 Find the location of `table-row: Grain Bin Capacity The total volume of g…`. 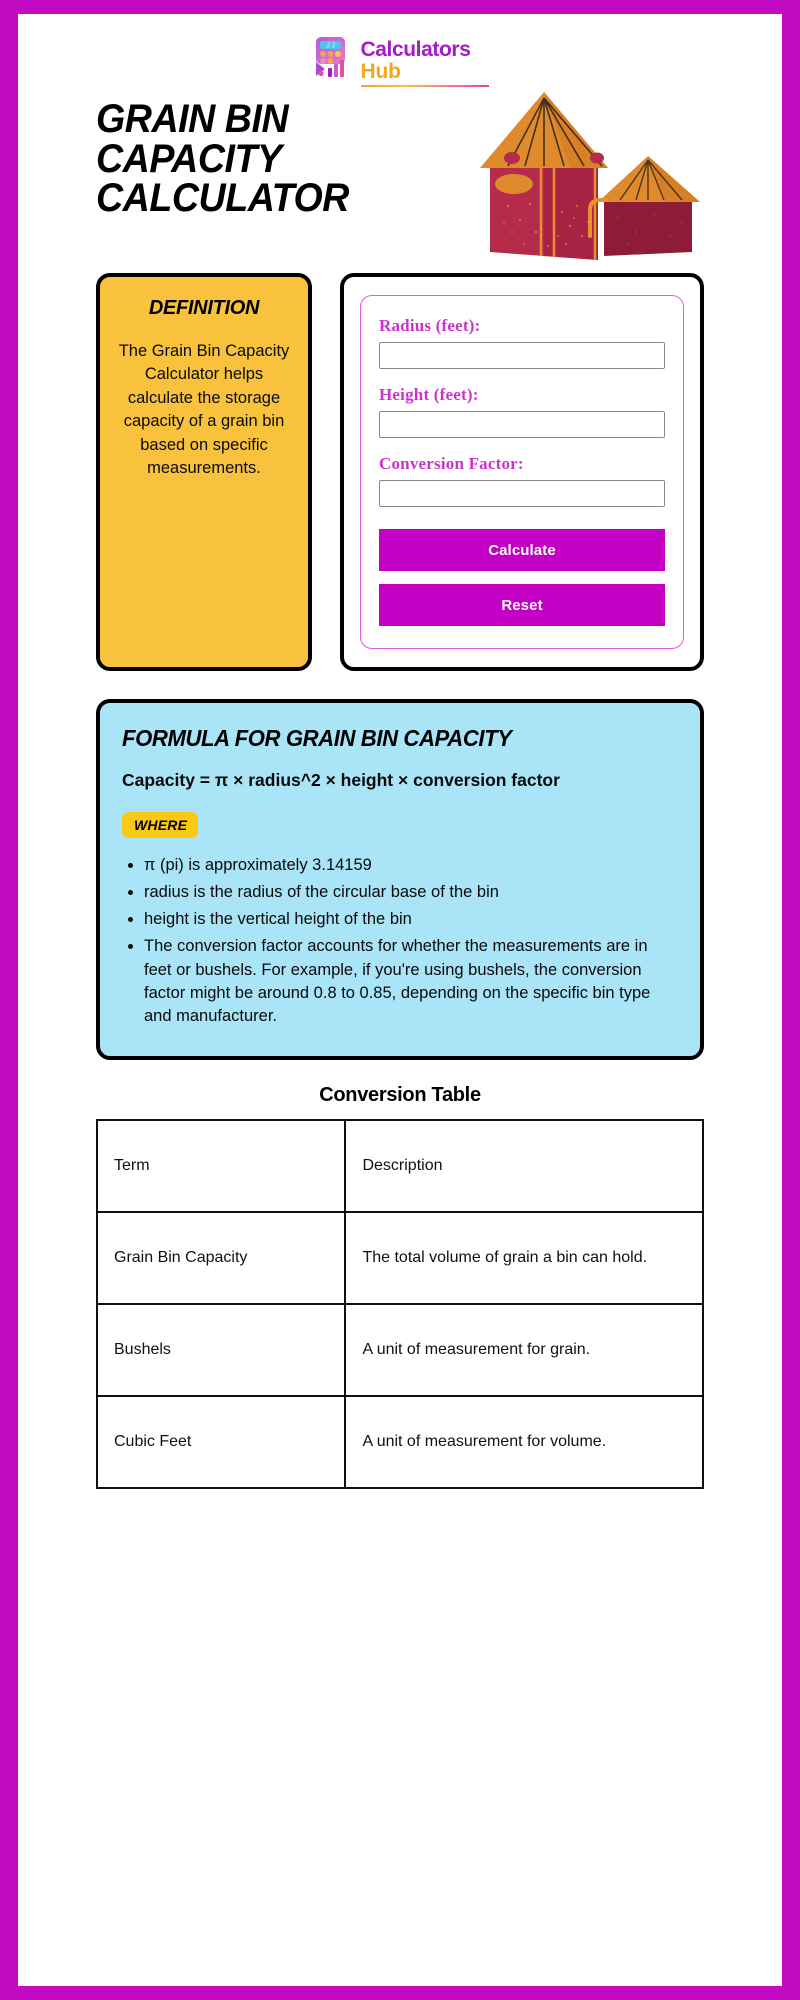

table-row: Grain Bin Capacity The total volume of g… is located at coordinates (399, 1257).